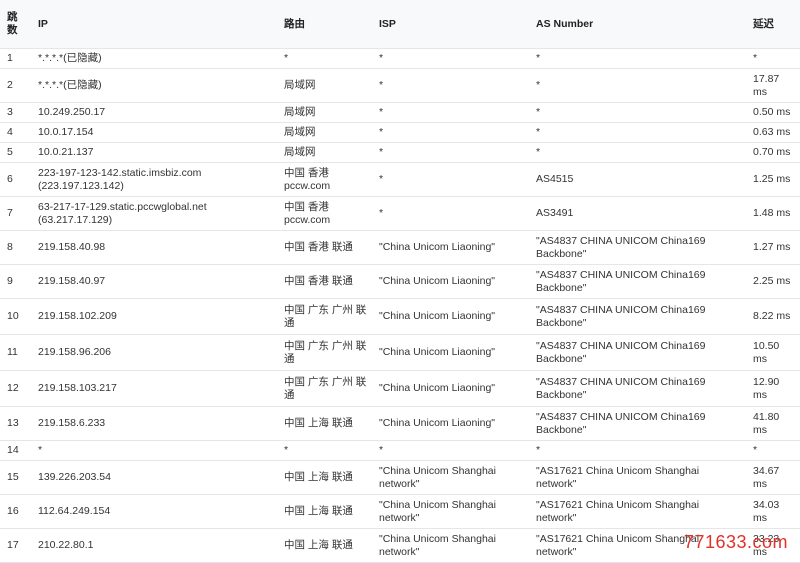 This screenshot has height=563, width=800. Describe the element at coordinates (16, 213) in the screenshot. I see `hop-cell: 7` at that location.